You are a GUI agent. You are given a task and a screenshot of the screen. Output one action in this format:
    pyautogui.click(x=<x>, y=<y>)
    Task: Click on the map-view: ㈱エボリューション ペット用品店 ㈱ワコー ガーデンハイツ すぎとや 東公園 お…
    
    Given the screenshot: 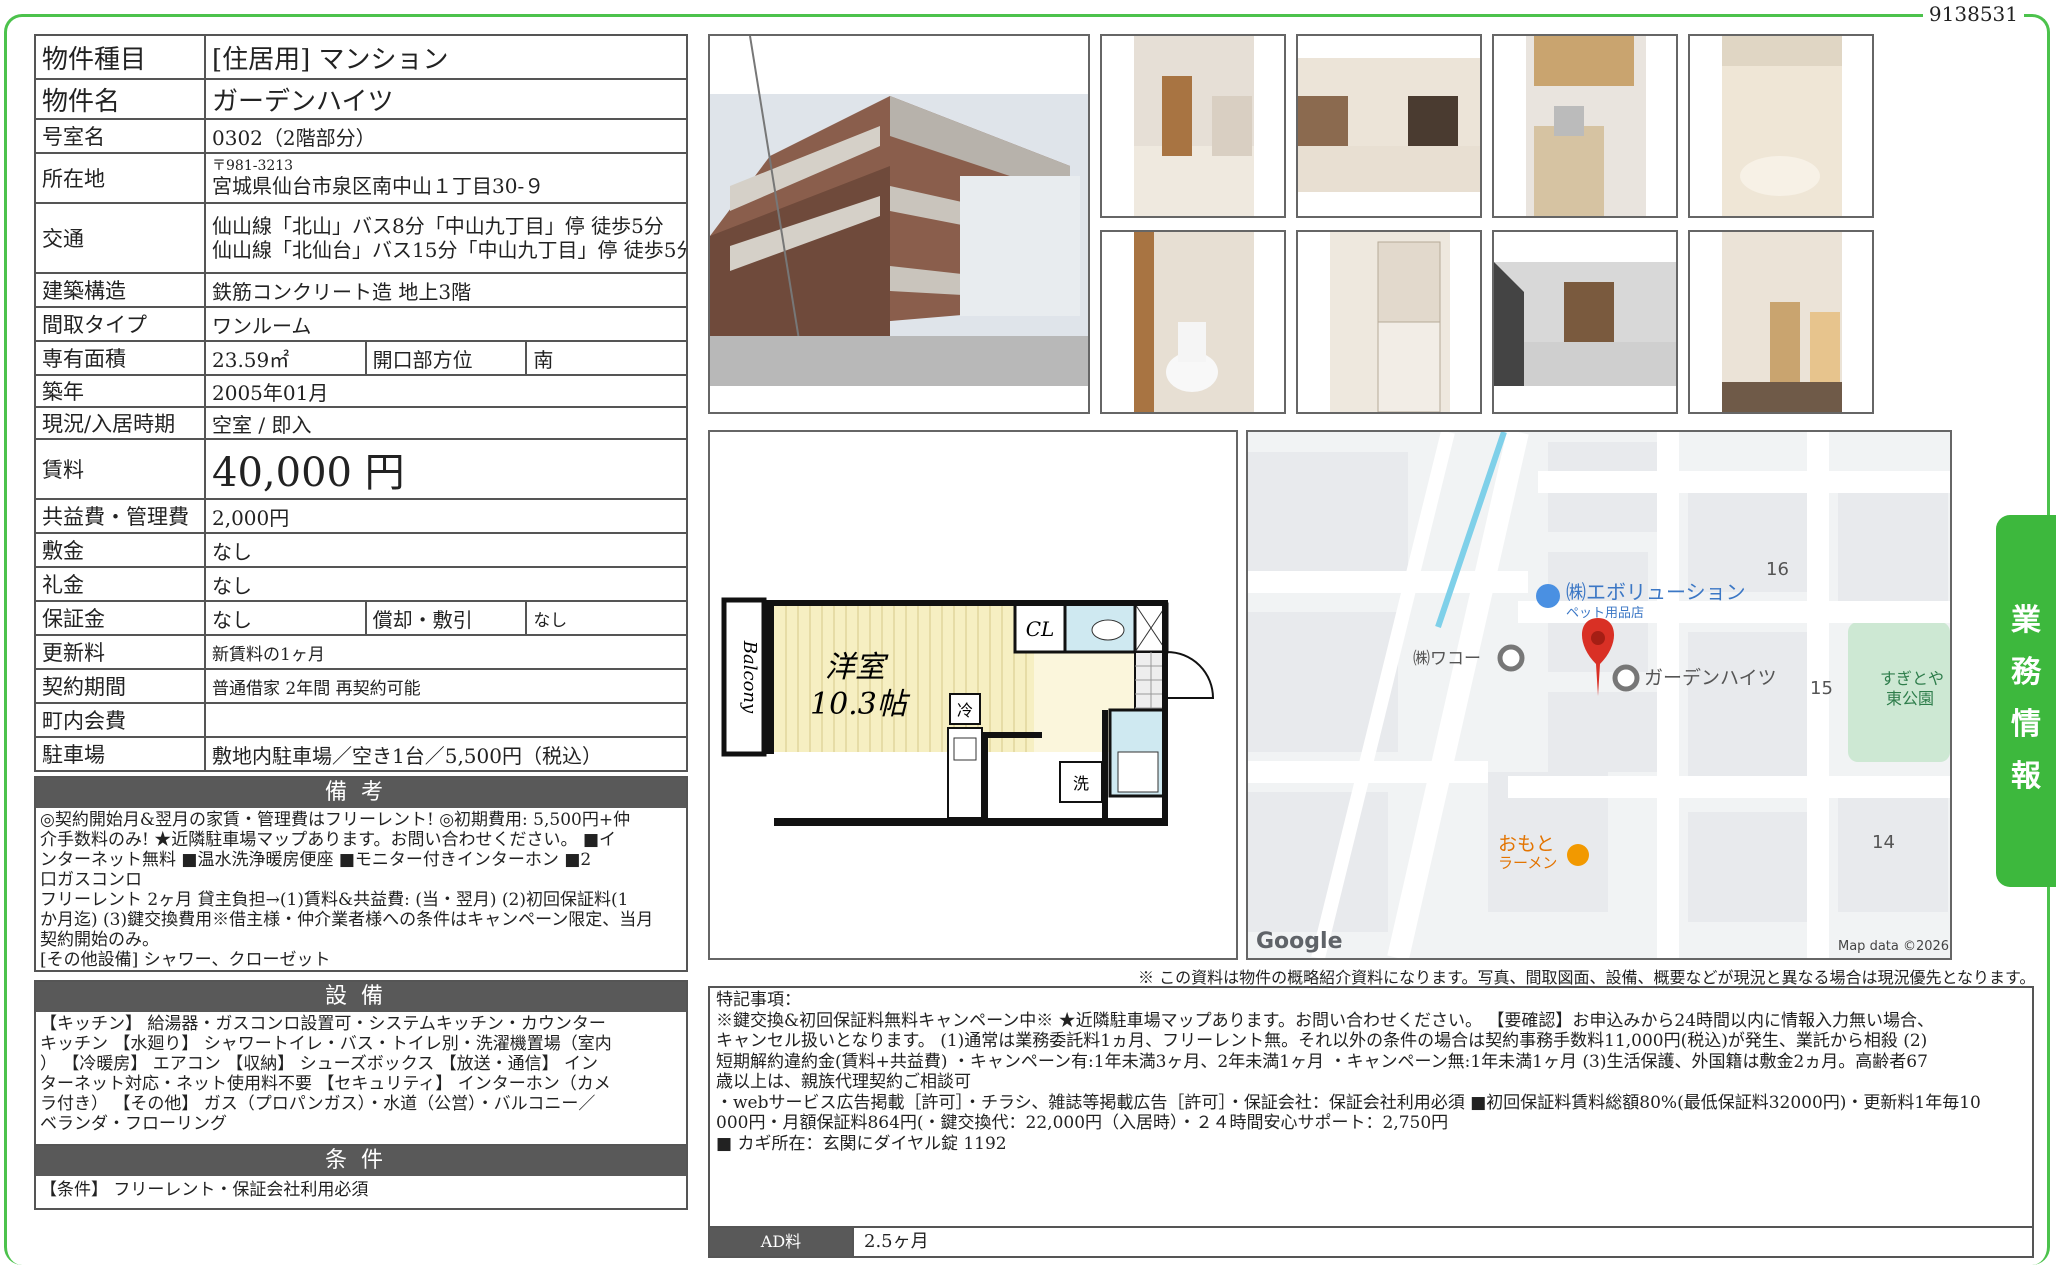 What is the action you would take?
    pyautogui.click(x=1599, y=695)
    